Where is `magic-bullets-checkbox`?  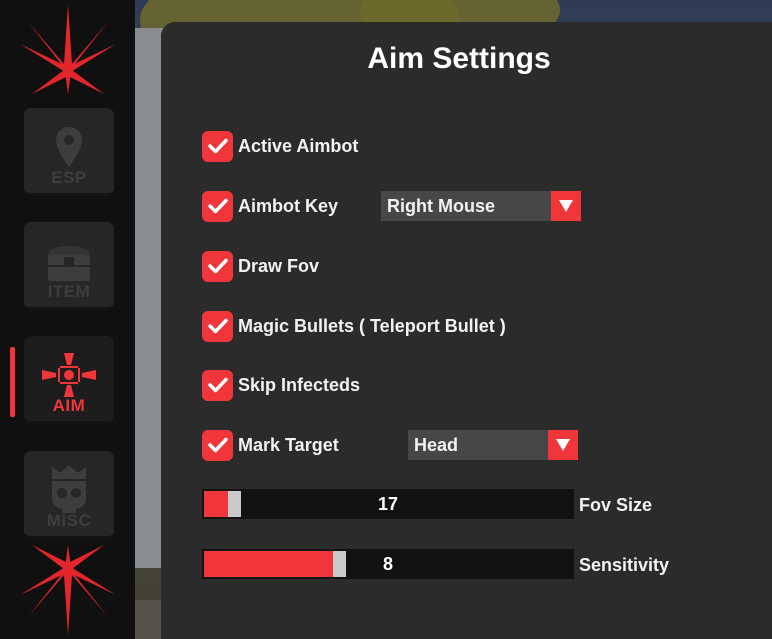
magic-bullets-checkbox is located at coordinates (217, 326).